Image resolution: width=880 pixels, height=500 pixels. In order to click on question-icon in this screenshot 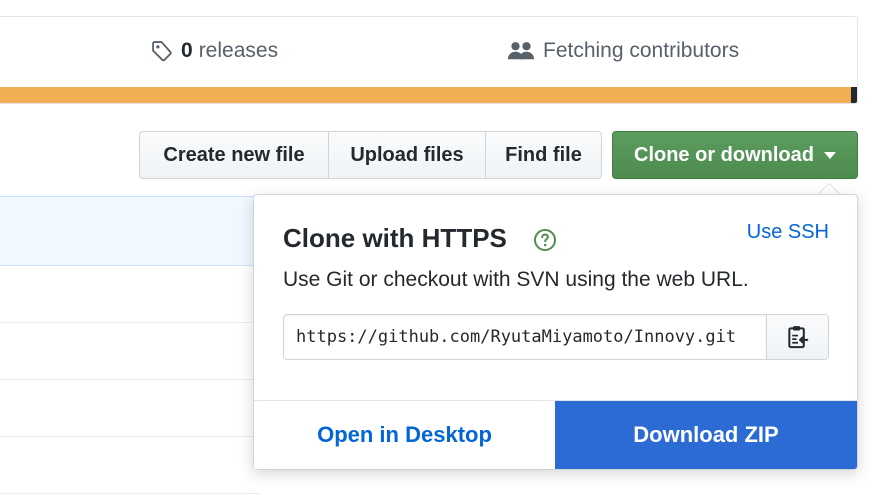, I will do `click(545, 240)`.